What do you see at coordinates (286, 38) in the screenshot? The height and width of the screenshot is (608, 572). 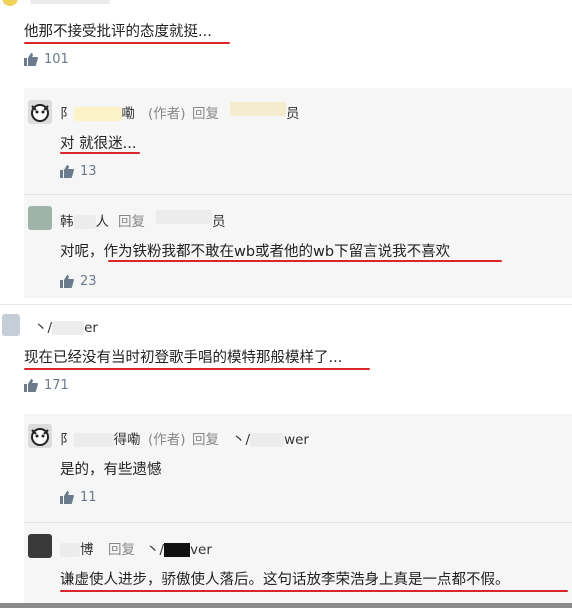 I see `comment-1: 他那不接受批评的态度就挺... 101` at bounding box center [286, 38].